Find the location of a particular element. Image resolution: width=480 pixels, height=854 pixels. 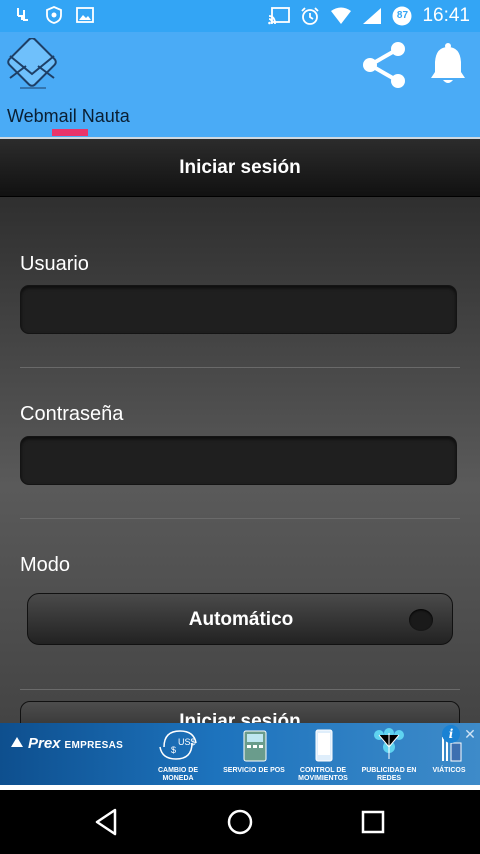

phone-icon is located at coordinates (324, 745).